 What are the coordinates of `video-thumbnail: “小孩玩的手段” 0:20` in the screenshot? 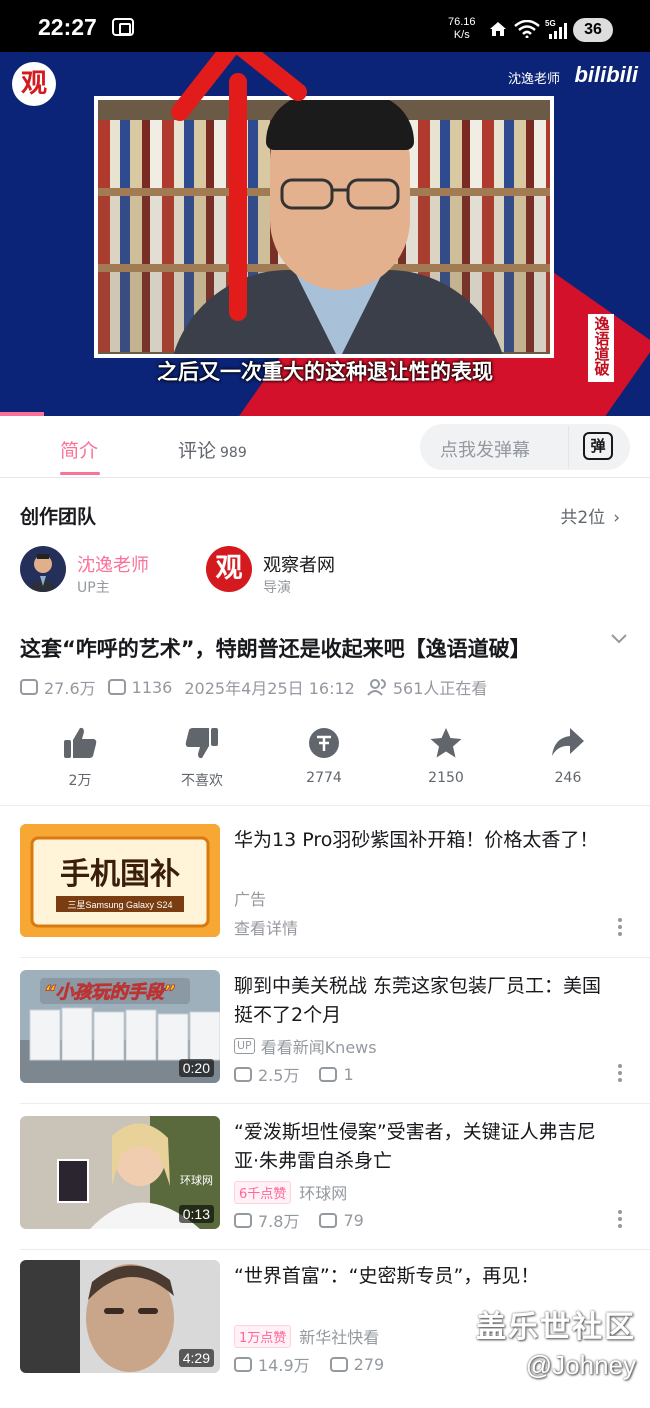 It's located at (120, 1026).